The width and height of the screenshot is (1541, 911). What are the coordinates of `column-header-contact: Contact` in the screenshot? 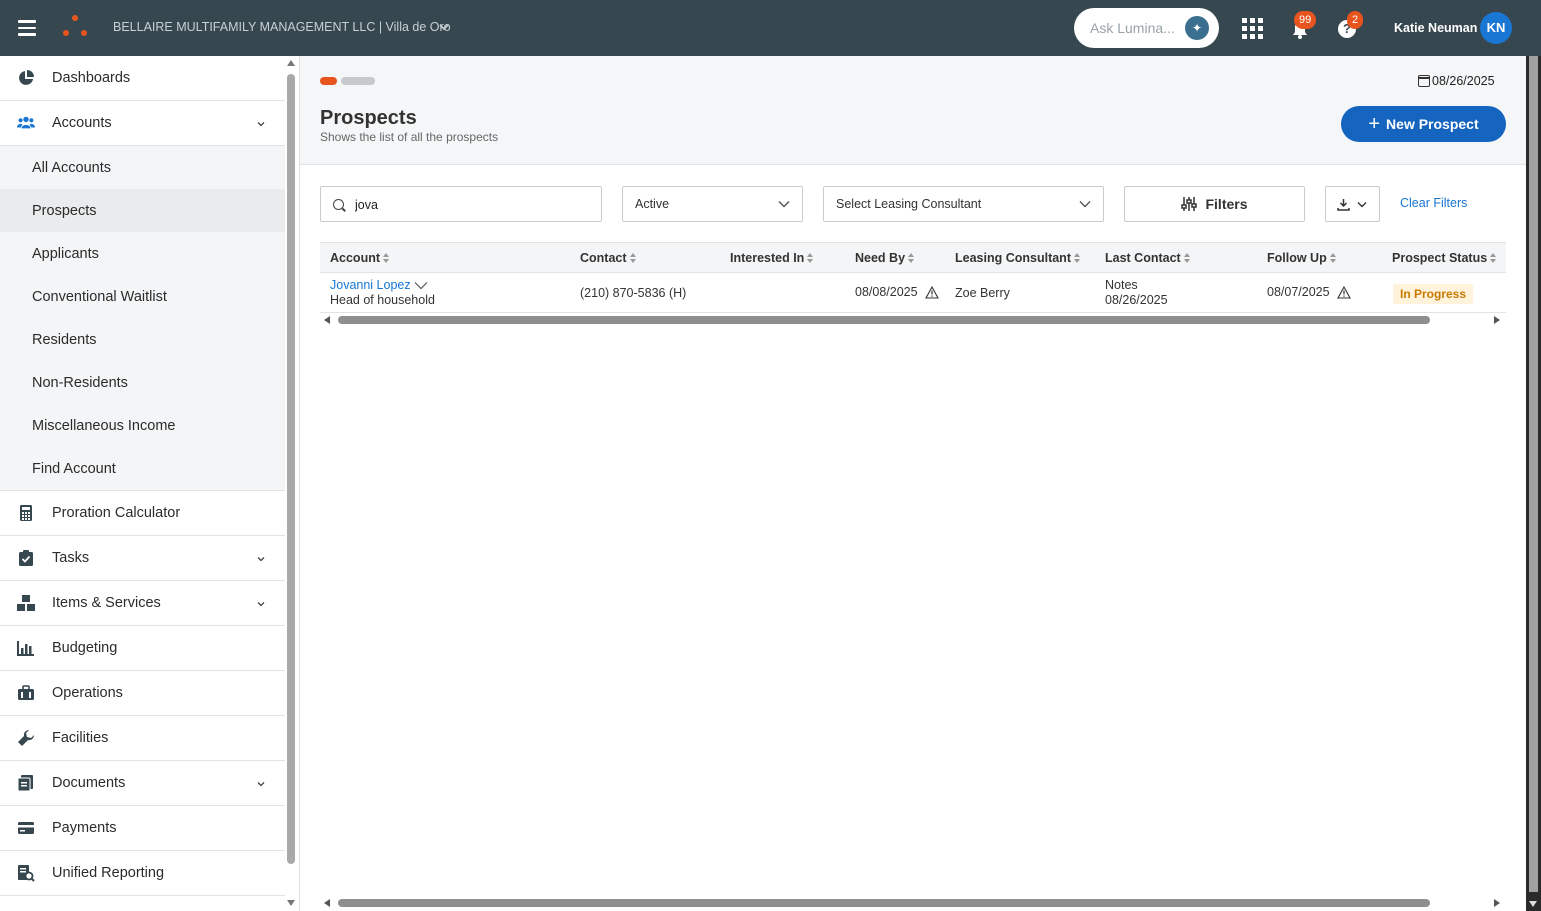 It's located at (608, 258).